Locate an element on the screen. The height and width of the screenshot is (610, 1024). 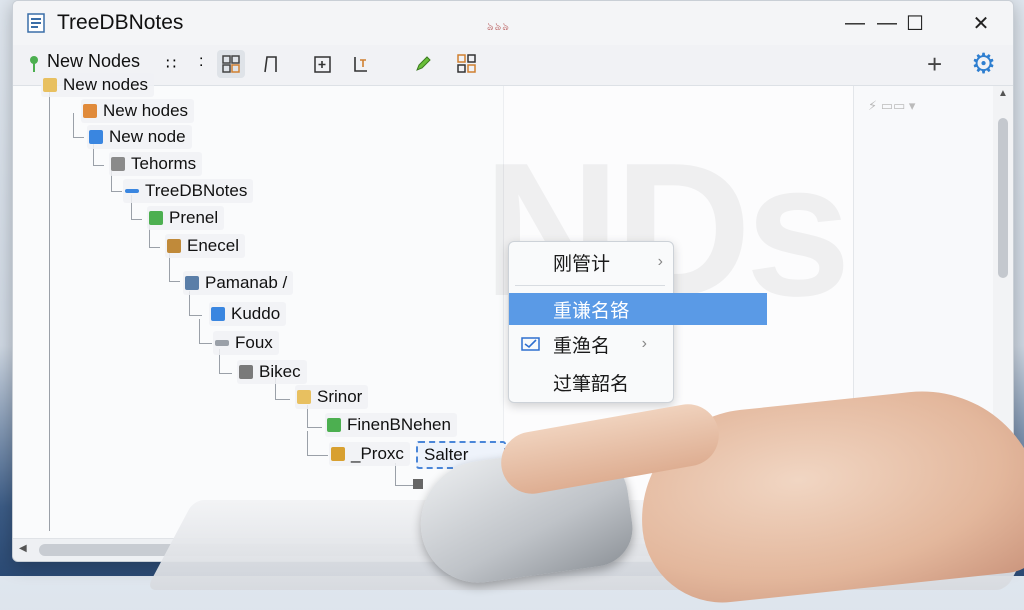
app-icon is located at coordinates (36, 23).